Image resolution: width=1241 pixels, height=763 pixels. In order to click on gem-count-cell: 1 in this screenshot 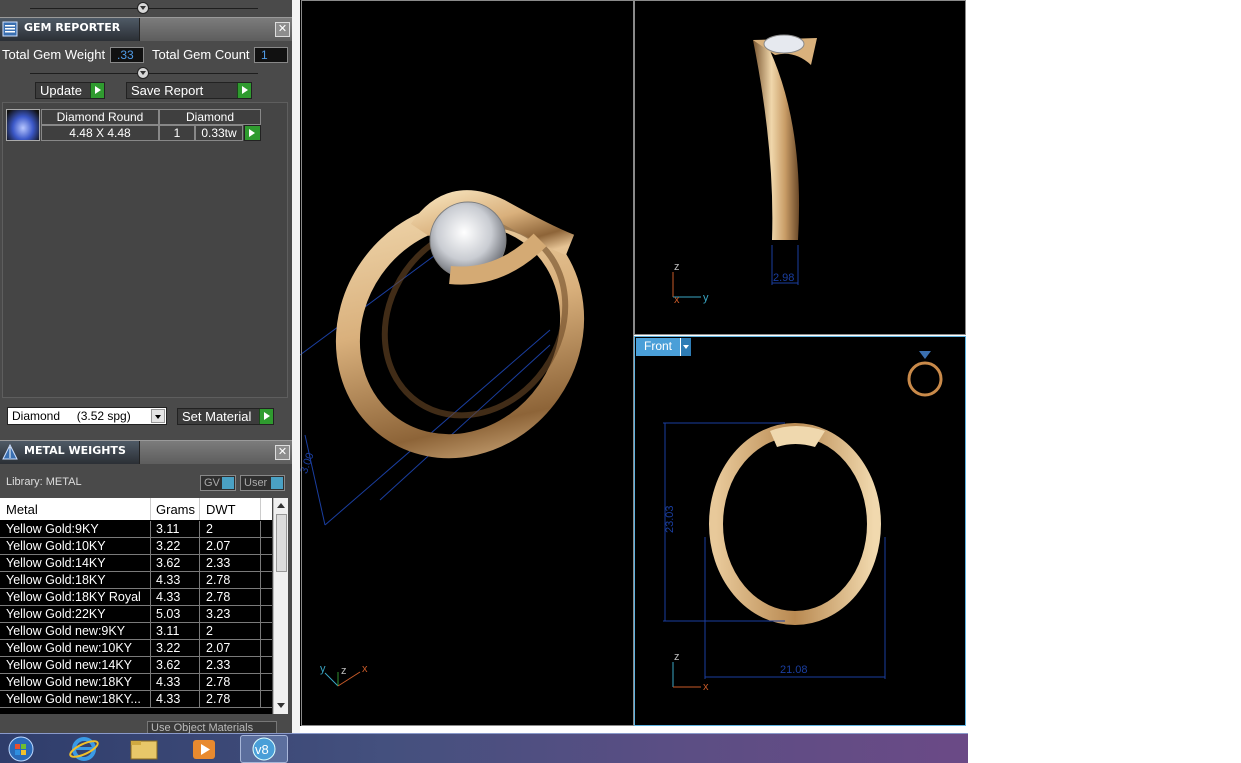, I will do `click(177, 133)`.